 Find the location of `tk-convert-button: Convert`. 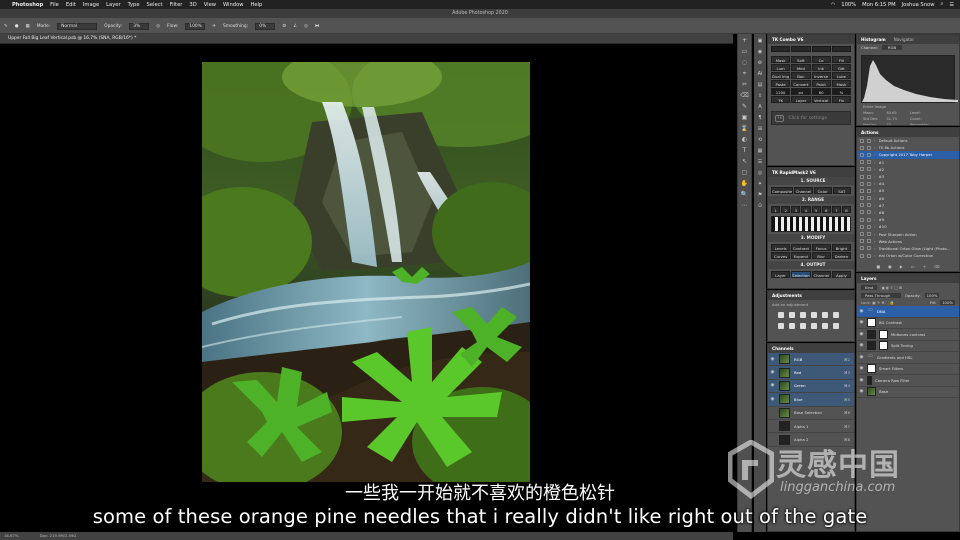

tk-convert-button: Convert is located at coordinates (801, 83).